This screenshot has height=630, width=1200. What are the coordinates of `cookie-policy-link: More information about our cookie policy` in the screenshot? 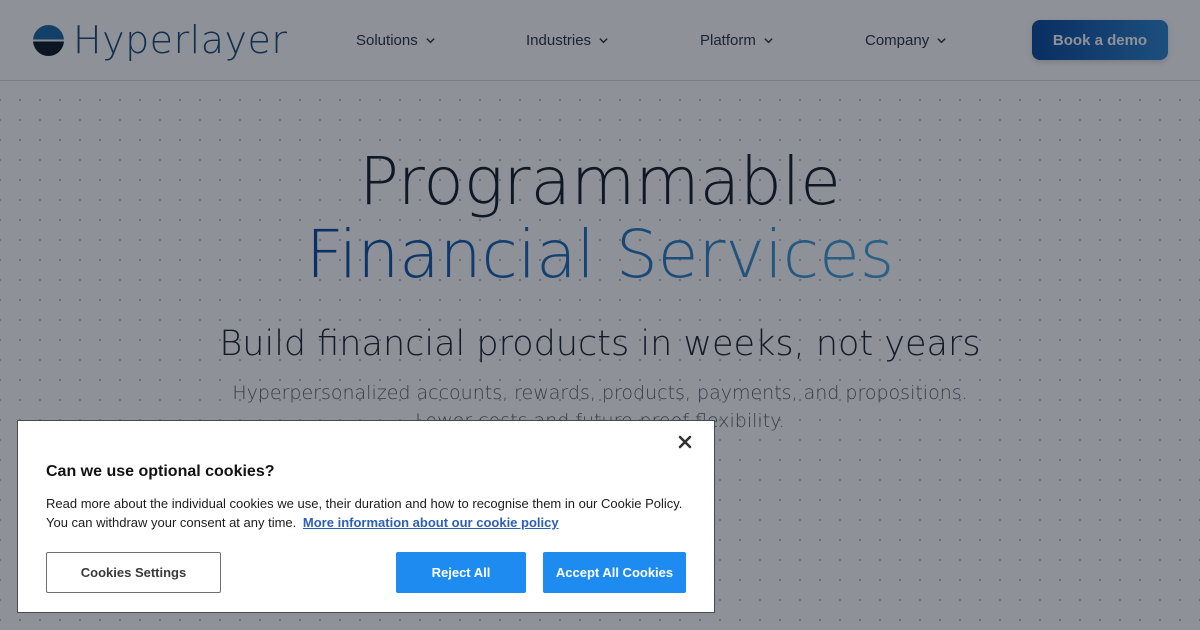 It's located at (431, 522).